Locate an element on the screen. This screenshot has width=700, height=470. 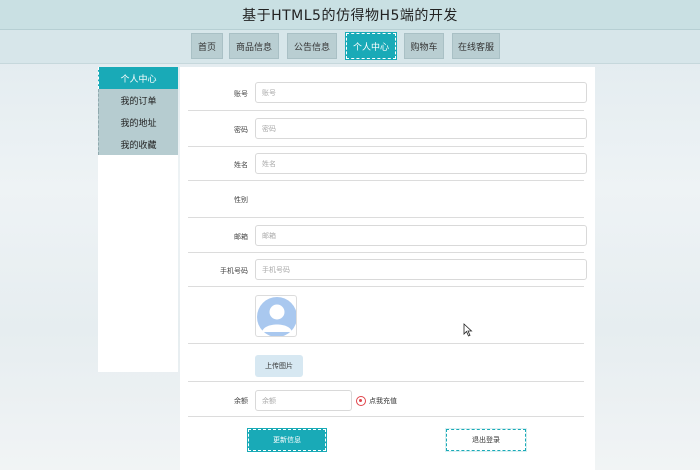
password-input is located at coordinates (421, 128).